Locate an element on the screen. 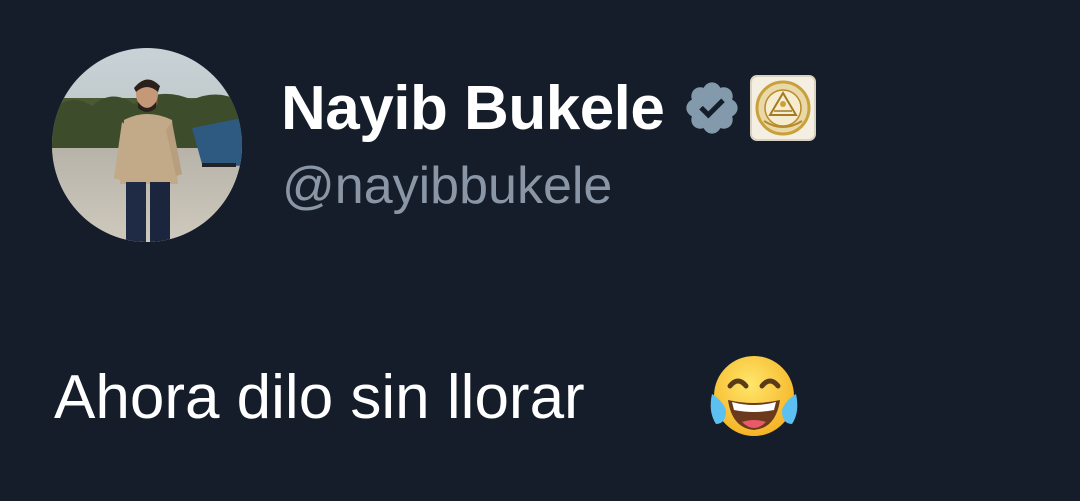 The height and width of the screenshot is (501, 1080). avatar is located at coordinates (147, 145).